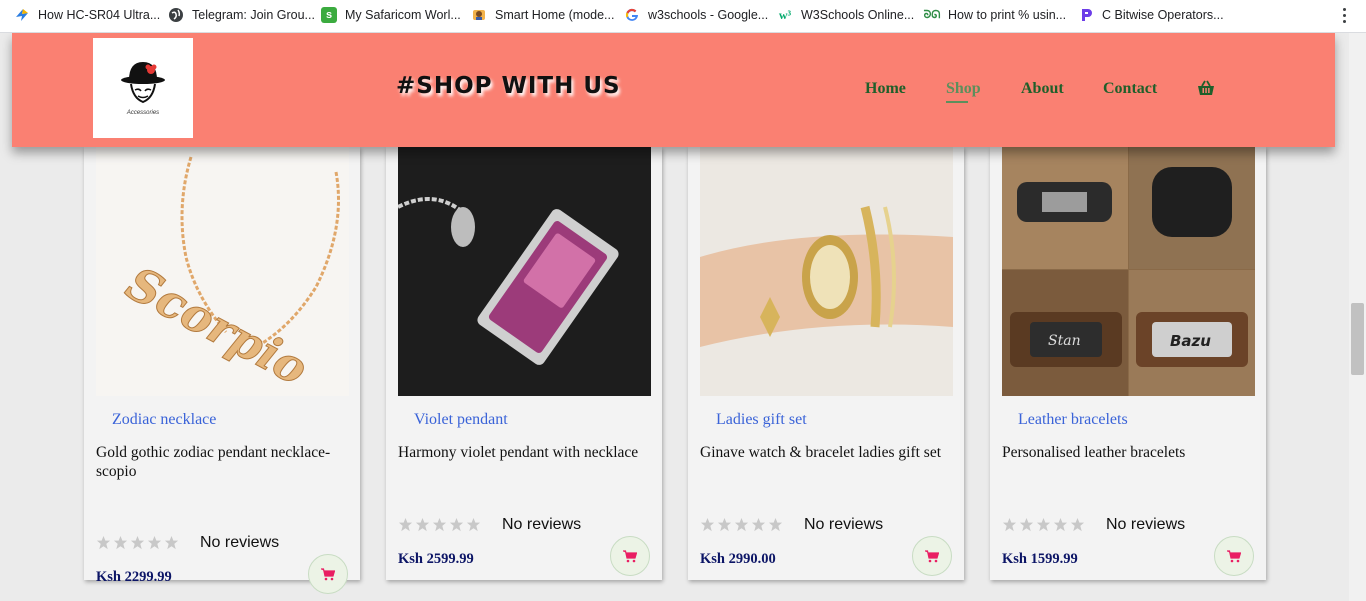 This screenshot has width=1366, height=601. I want to click on w3schools-icon: w³, so click(785, 14).